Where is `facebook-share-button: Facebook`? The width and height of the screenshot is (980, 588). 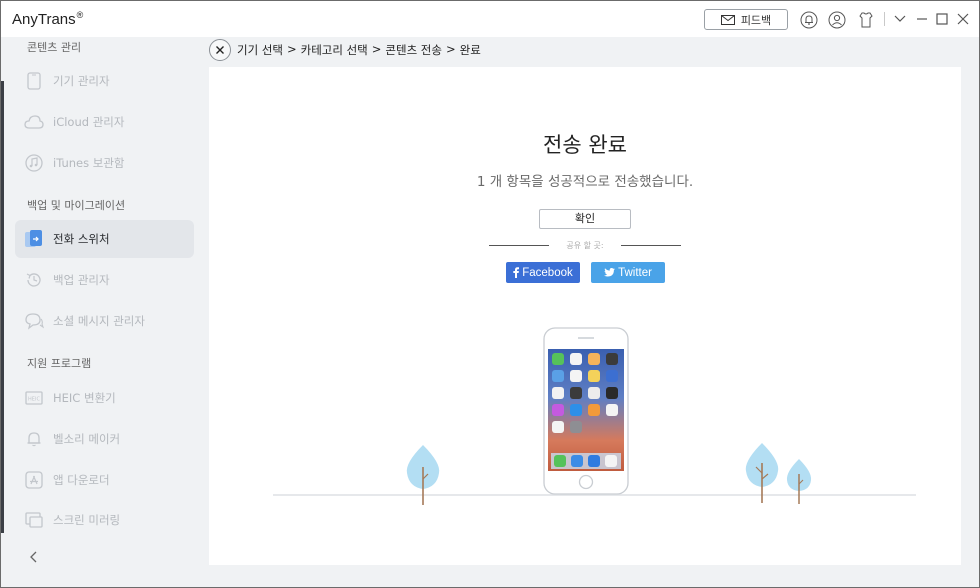 facebook-share-button: Facebook is located at coordinates (543, 272).